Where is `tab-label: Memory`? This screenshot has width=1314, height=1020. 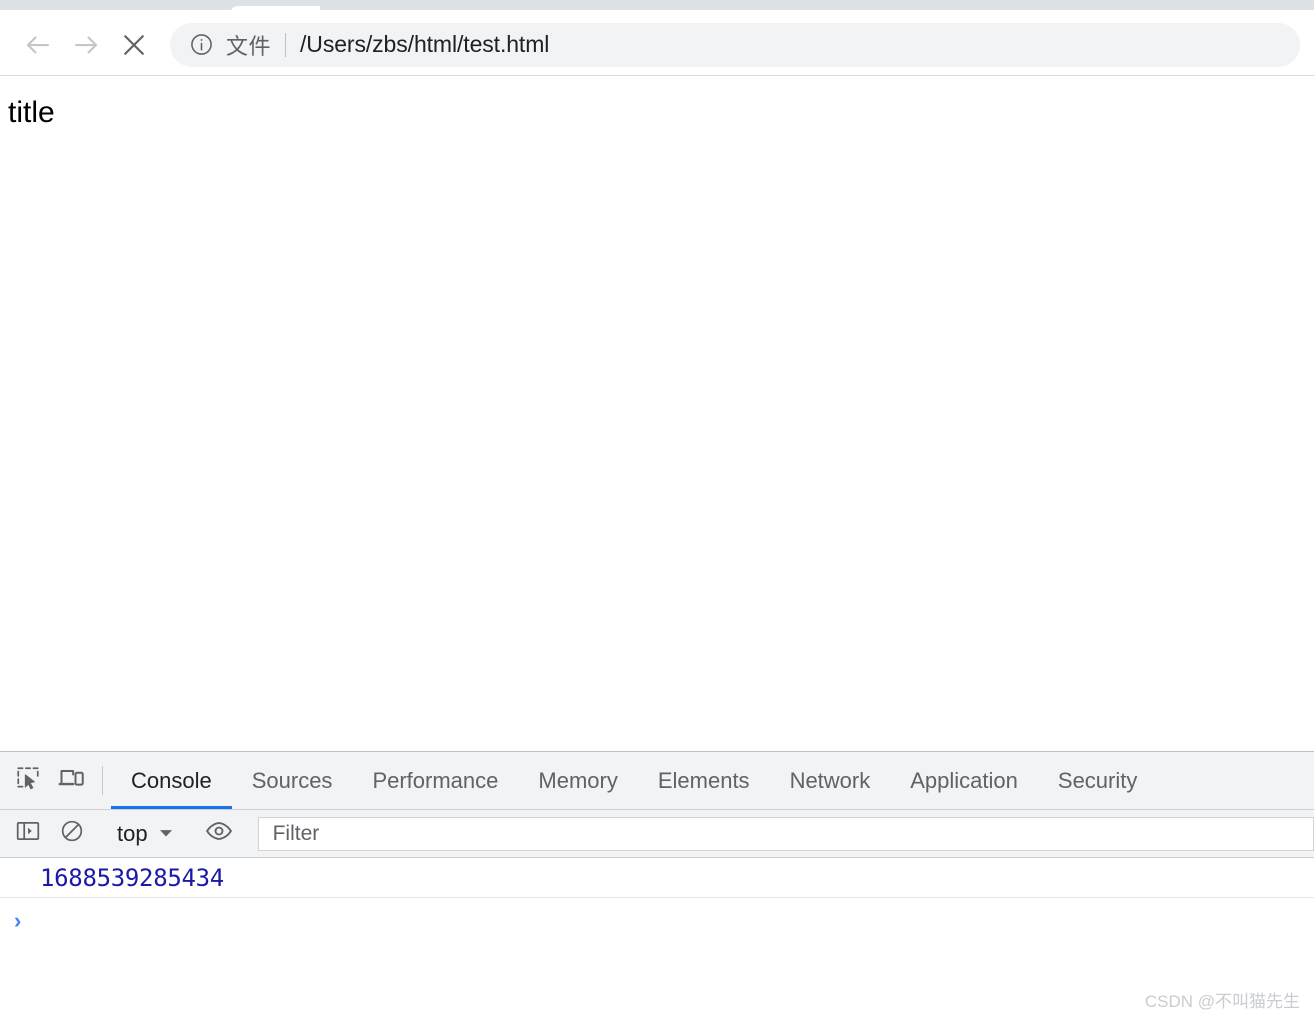 tab-label: Memory is located at coordinates (578, 780).